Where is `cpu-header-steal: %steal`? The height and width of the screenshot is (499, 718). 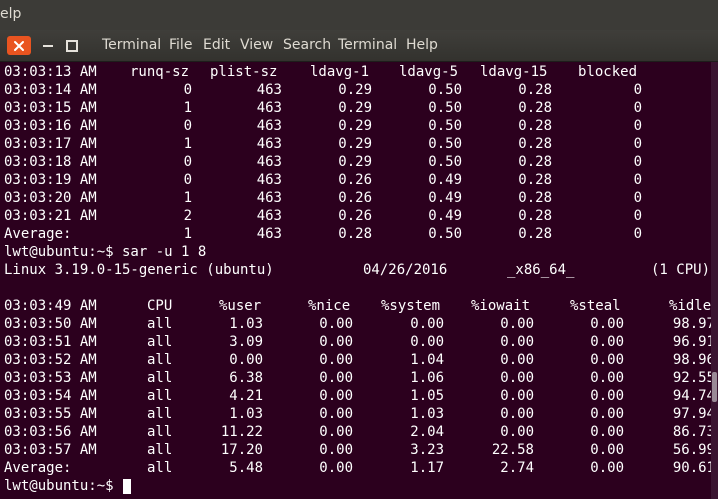
cpu-header-steal: %steal is located at coordinates (595, 306).